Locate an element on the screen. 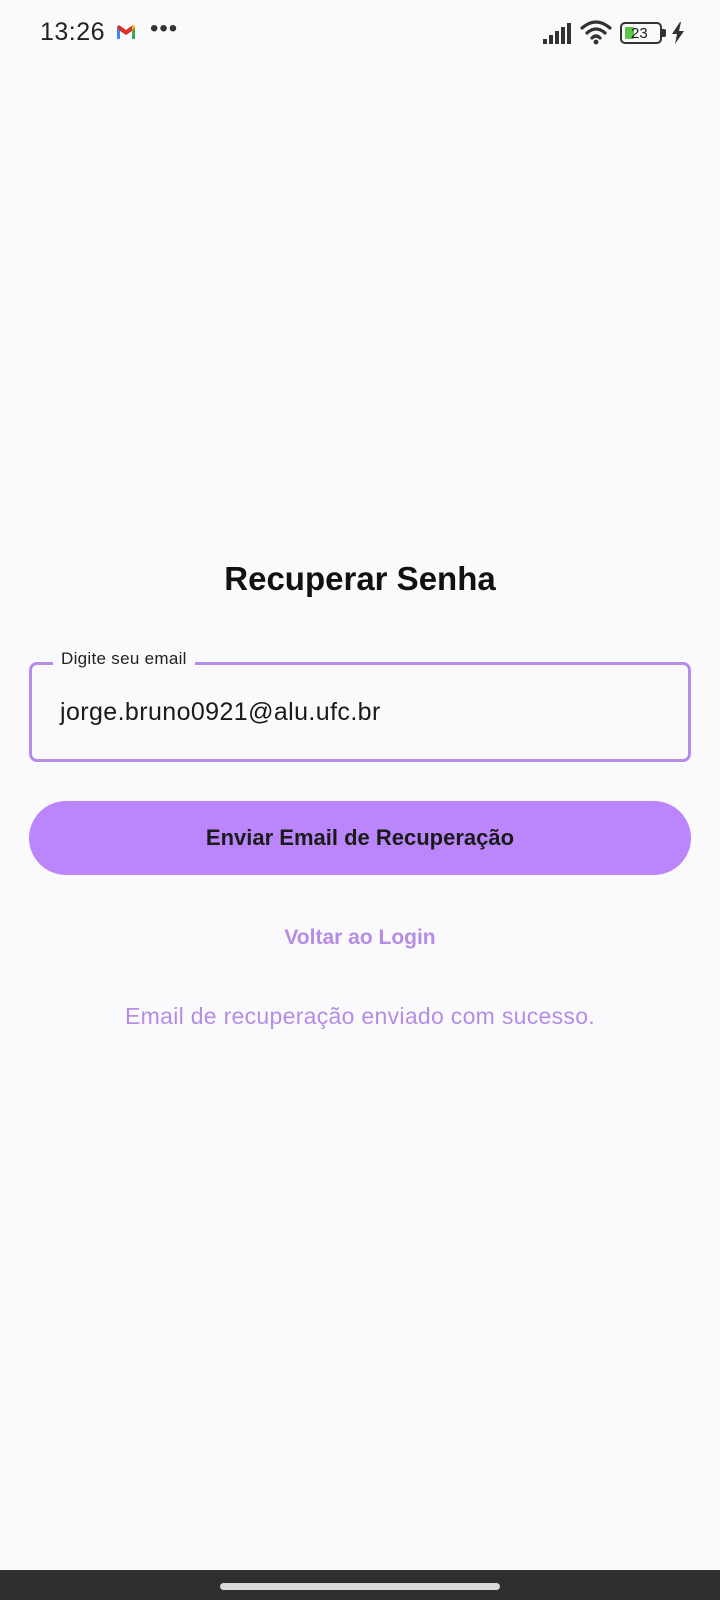 The height and width of the screenshot is (1600, 720). navigation-bar is located at coordinates (360, 1585).